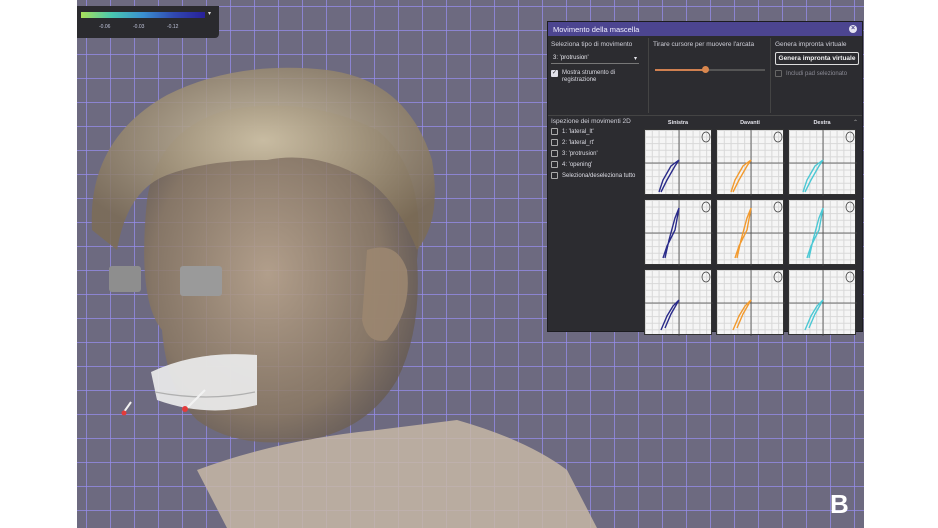  I want to click on eye-mask-right, so click(201, 281).